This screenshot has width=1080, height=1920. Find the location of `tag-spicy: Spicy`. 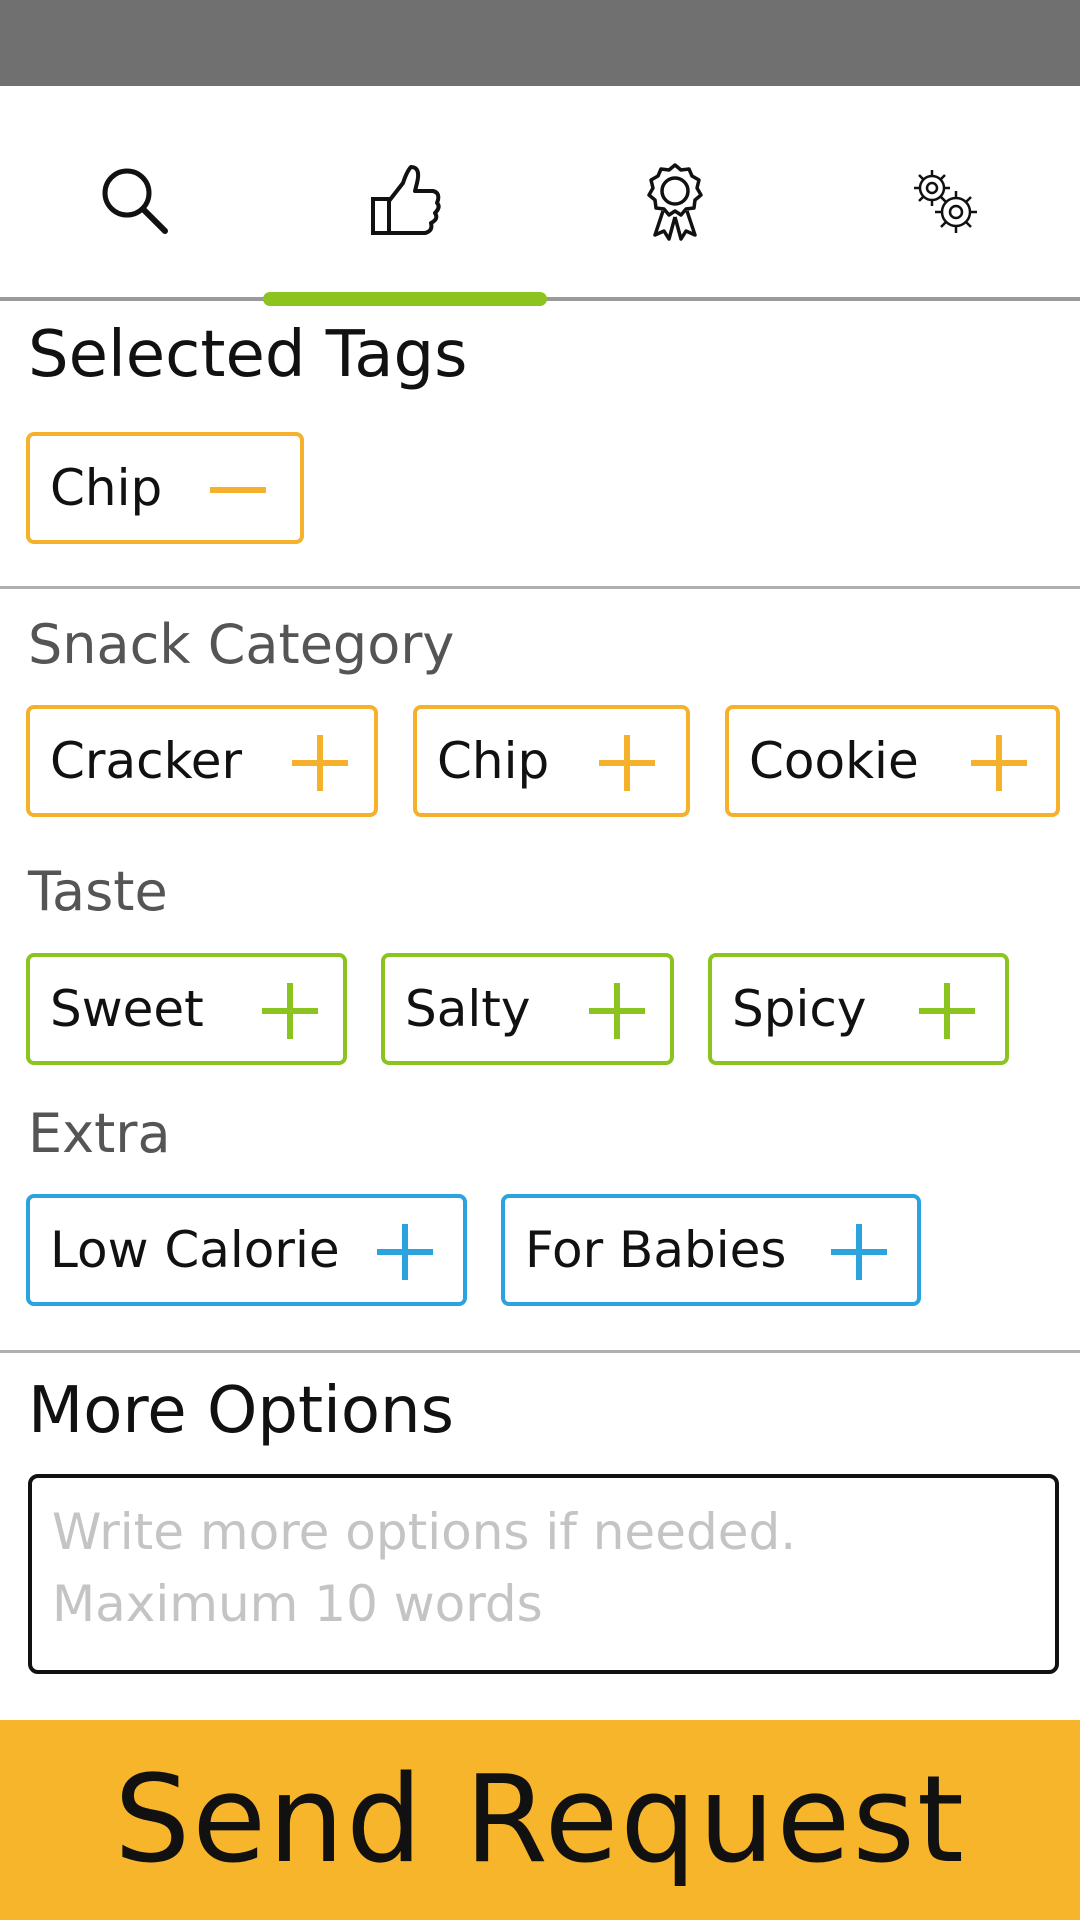

tag-spicy: Spicy is located at coordinates (858, 1009).